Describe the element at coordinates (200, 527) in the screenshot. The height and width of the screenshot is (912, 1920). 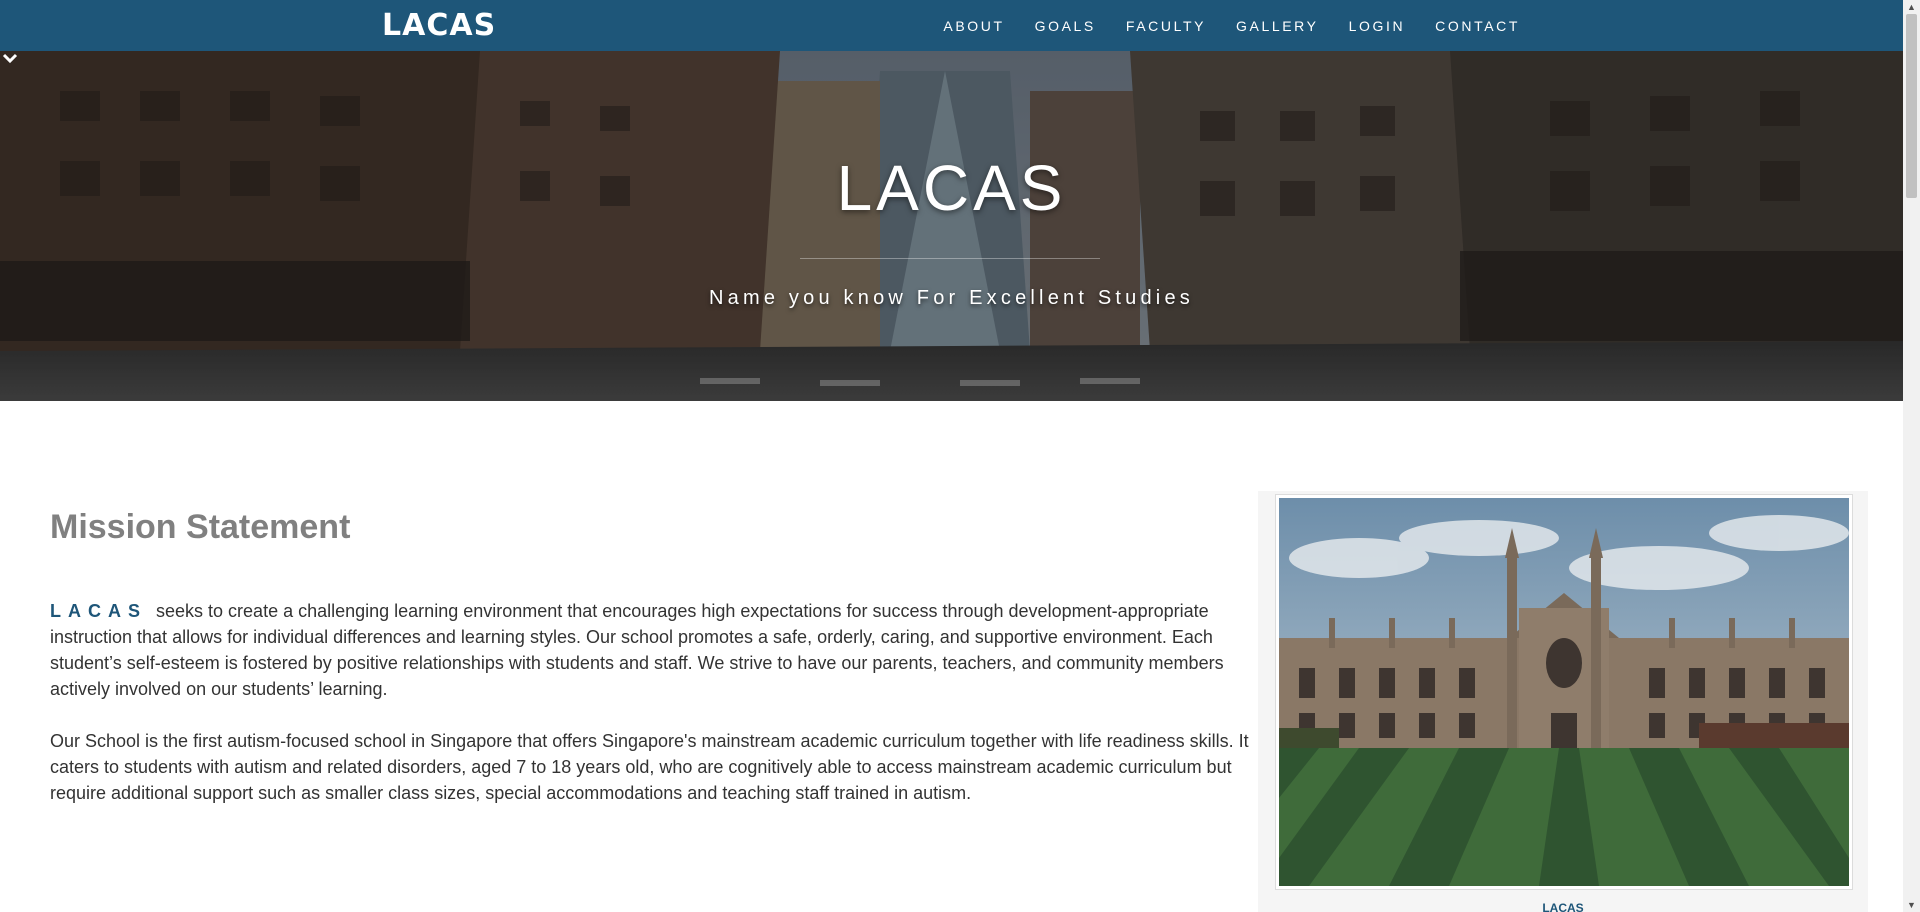
I see `mission-heading: Mission Statement` at that location.